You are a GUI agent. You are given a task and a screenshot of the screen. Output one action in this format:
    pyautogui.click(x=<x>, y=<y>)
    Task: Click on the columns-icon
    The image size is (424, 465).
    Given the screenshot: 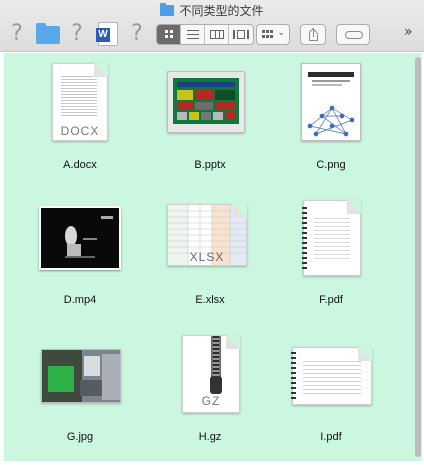 What is the action you would take?
    pyautogui.click(x=217, y=34)
    